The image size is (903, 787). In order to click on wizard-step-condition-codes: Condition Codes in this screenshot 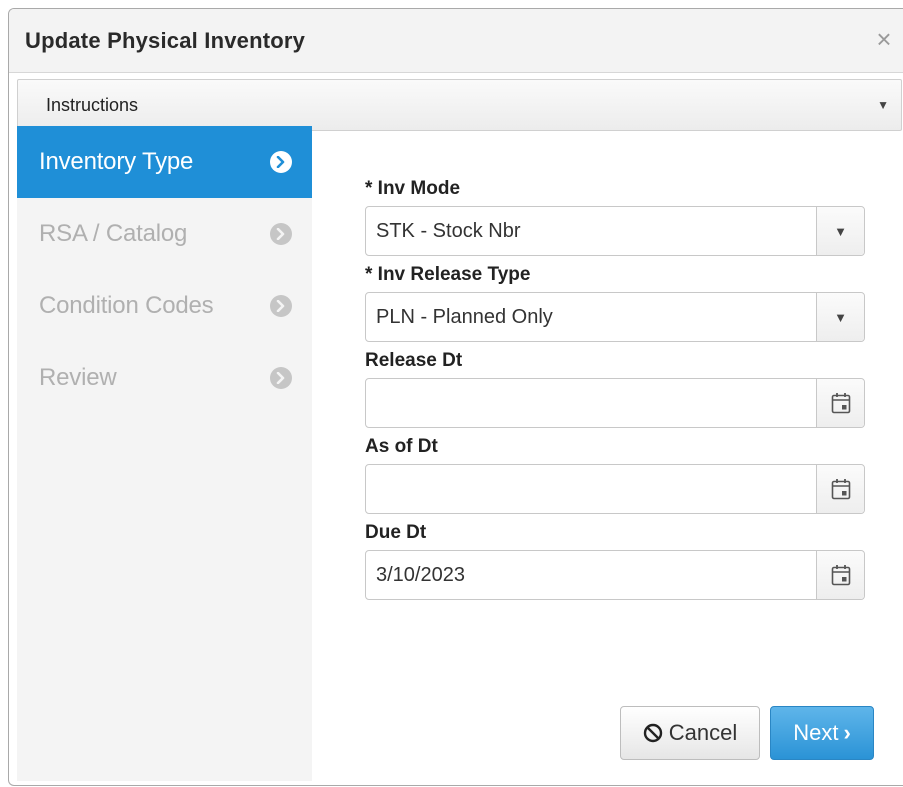, I will do `click(164, 306)`.